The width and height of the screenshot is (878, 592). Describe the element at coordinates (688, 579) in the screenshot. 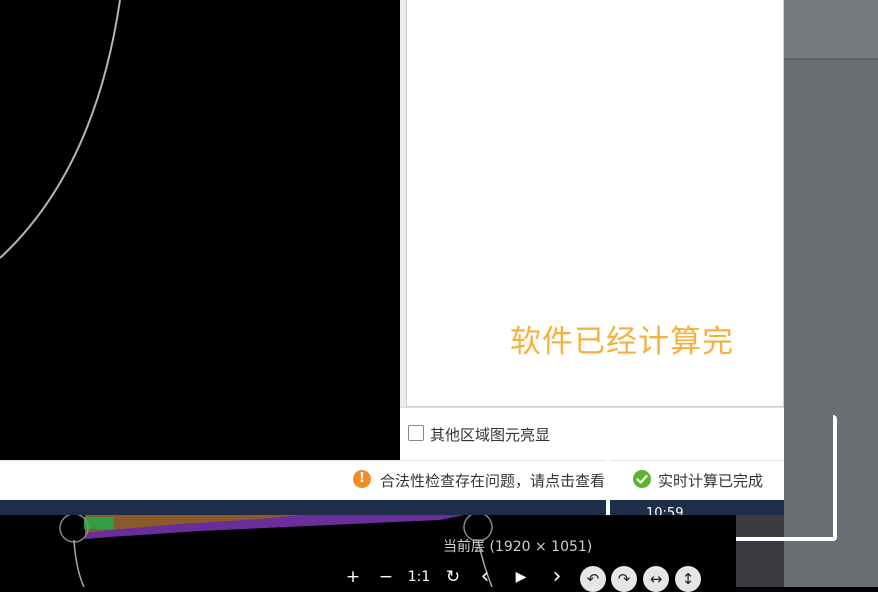

I see `fit-height-button: ↕` at that location.